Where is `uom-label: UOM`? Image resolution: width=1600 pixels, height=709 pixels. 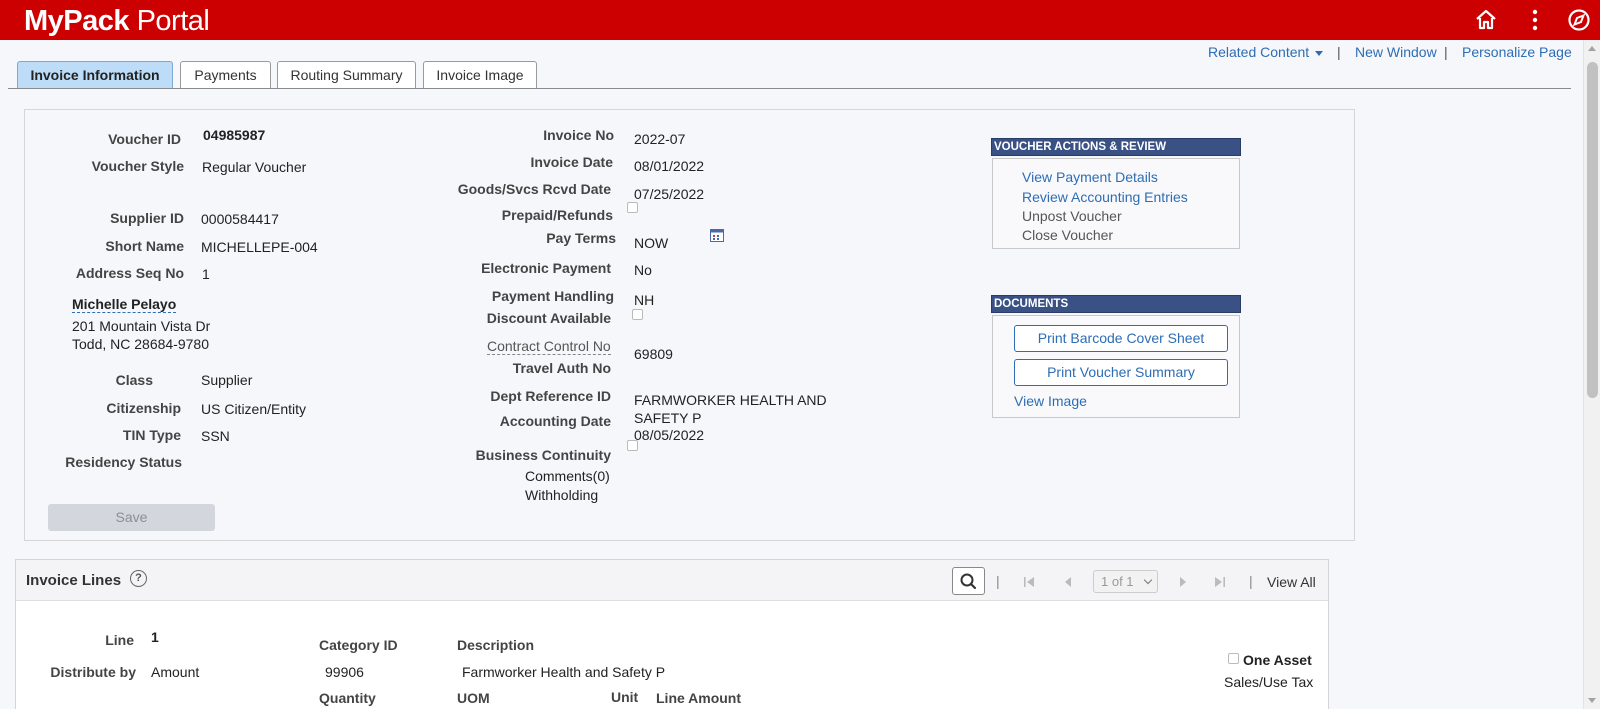 uom-label: UOM is located at coordinates (473, 698).